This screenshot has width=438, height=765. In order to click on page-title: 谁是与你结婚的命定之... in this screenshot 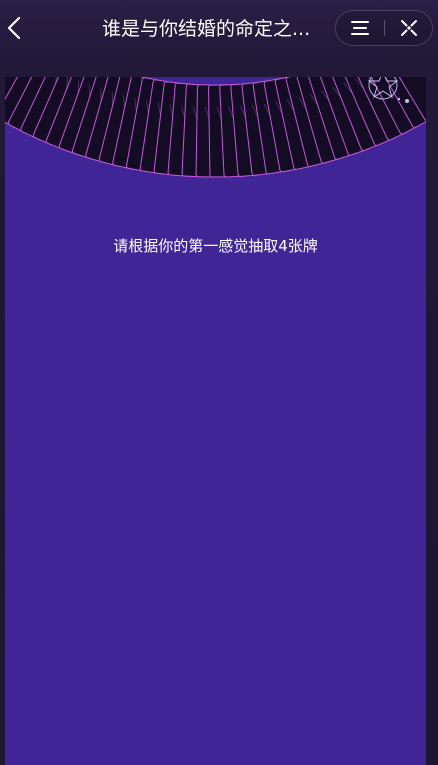, I will do `click(206, 29)`.